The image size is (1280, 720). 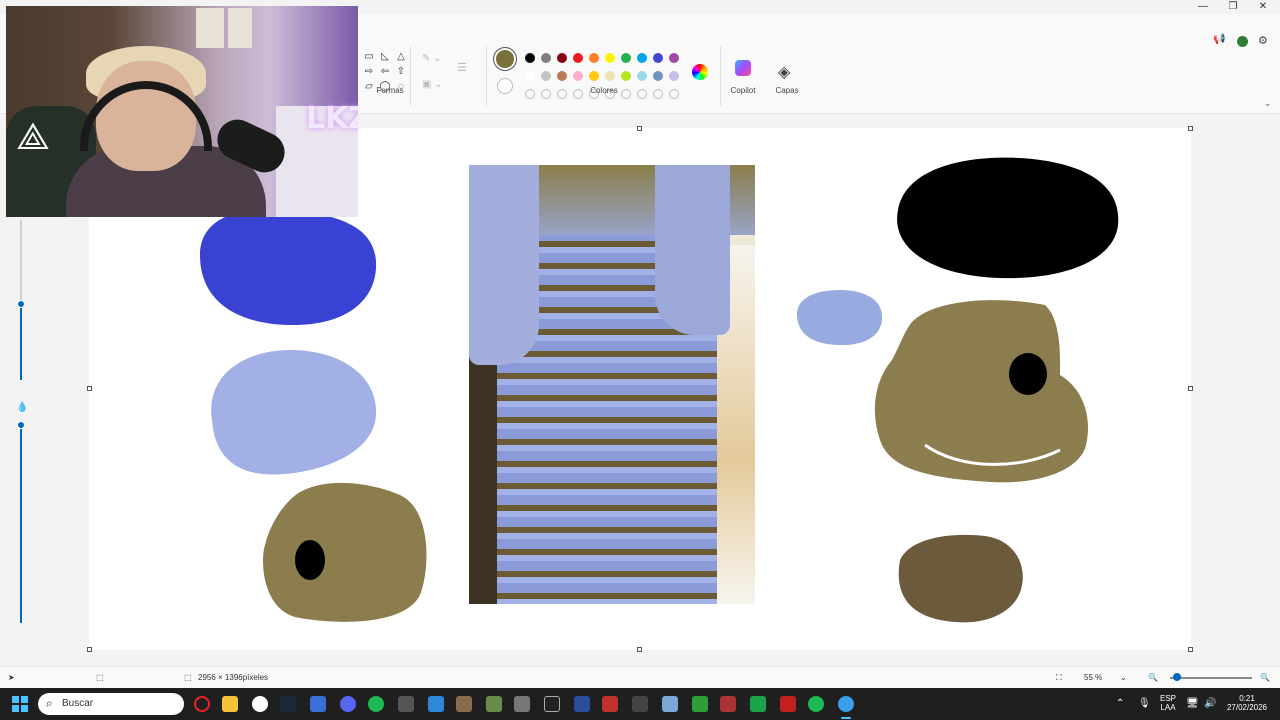 I want to click on size-slider-track, so click(x=21, y=260).